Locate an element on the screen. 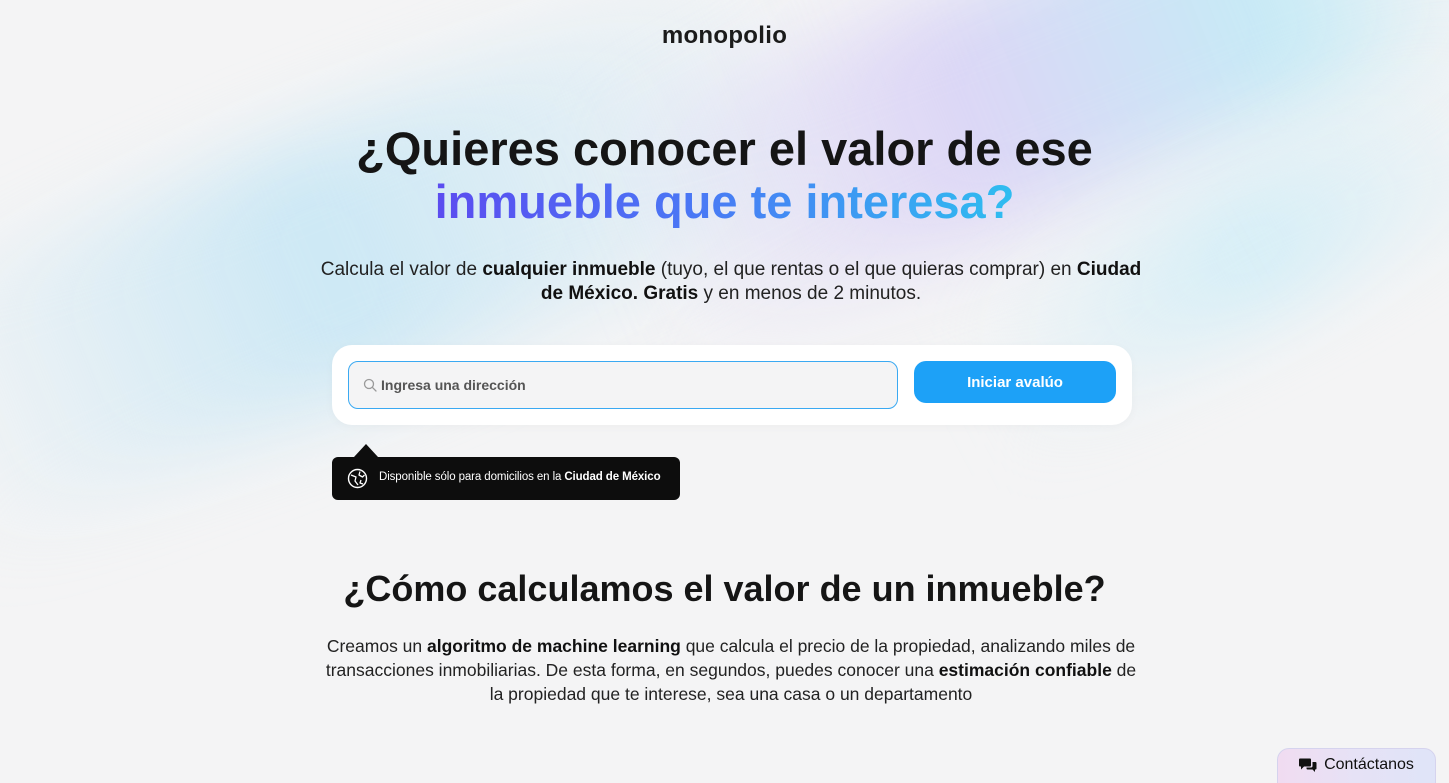 The height and width of the screenshot is (783, 1449). contact-button: Contáctanos is located at coordinates (1356, 765).